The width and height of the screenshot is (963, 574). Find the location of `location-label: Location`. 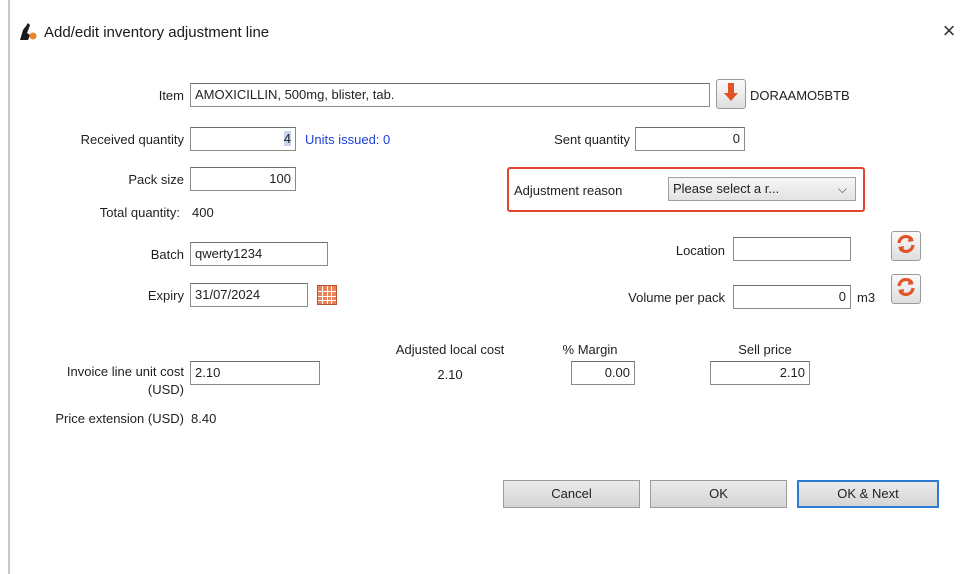

location-label: Location is located at coordinates (700, 250).